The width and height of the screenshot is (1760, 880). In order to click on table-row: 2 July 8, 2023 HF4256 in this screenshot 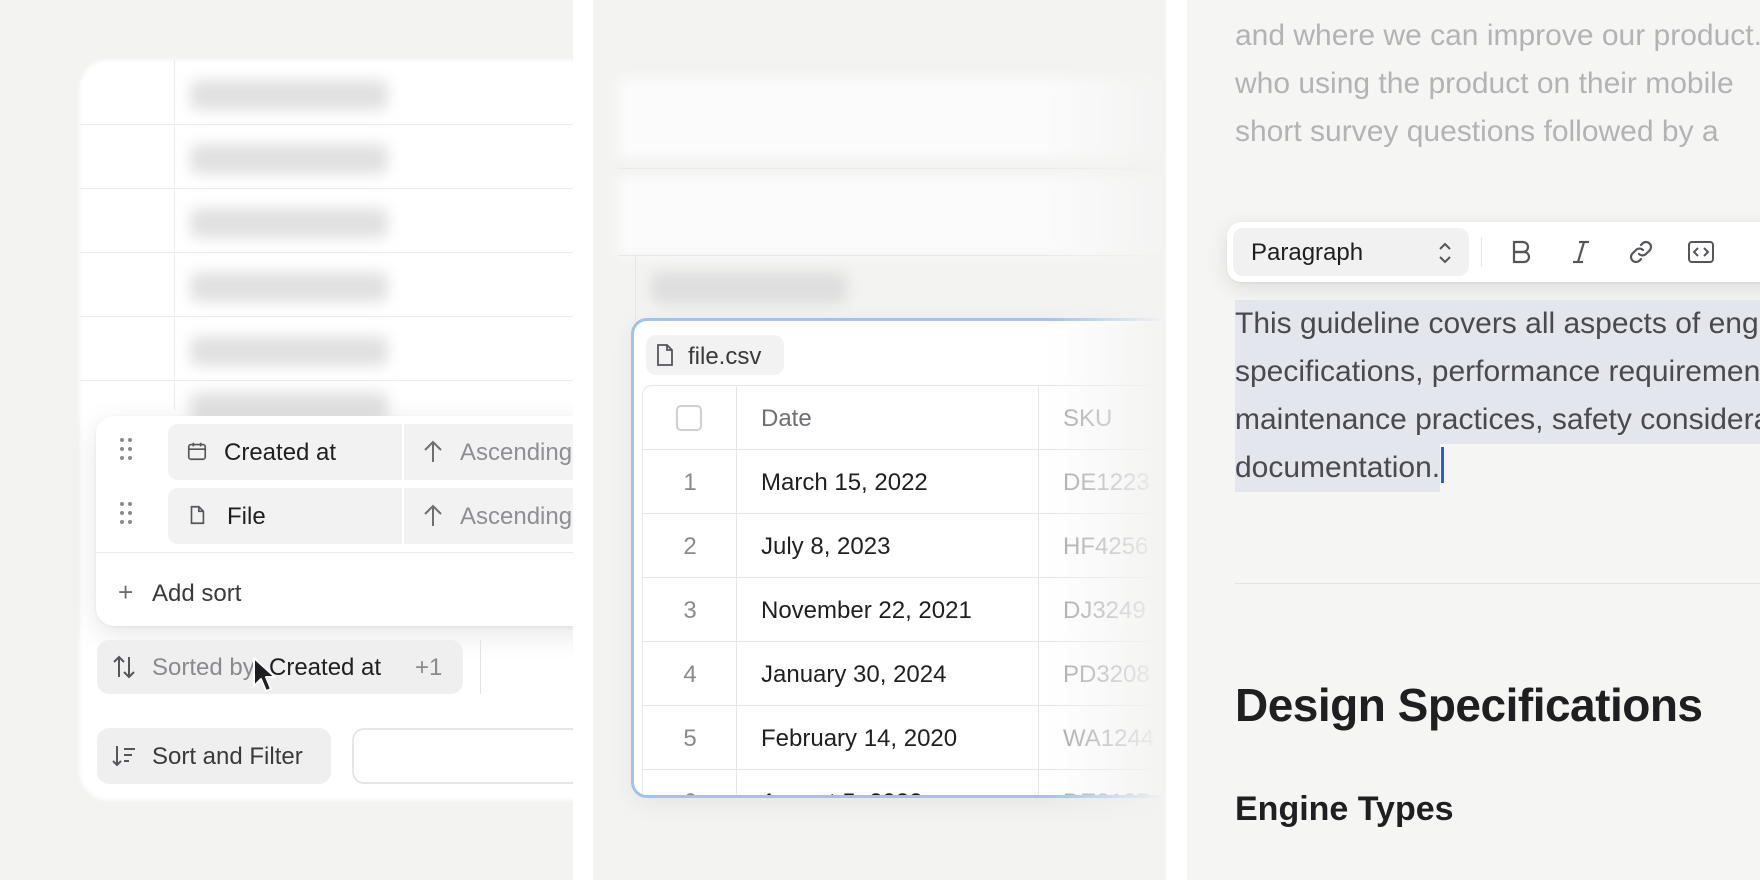, I will do `click(904, 546)`.